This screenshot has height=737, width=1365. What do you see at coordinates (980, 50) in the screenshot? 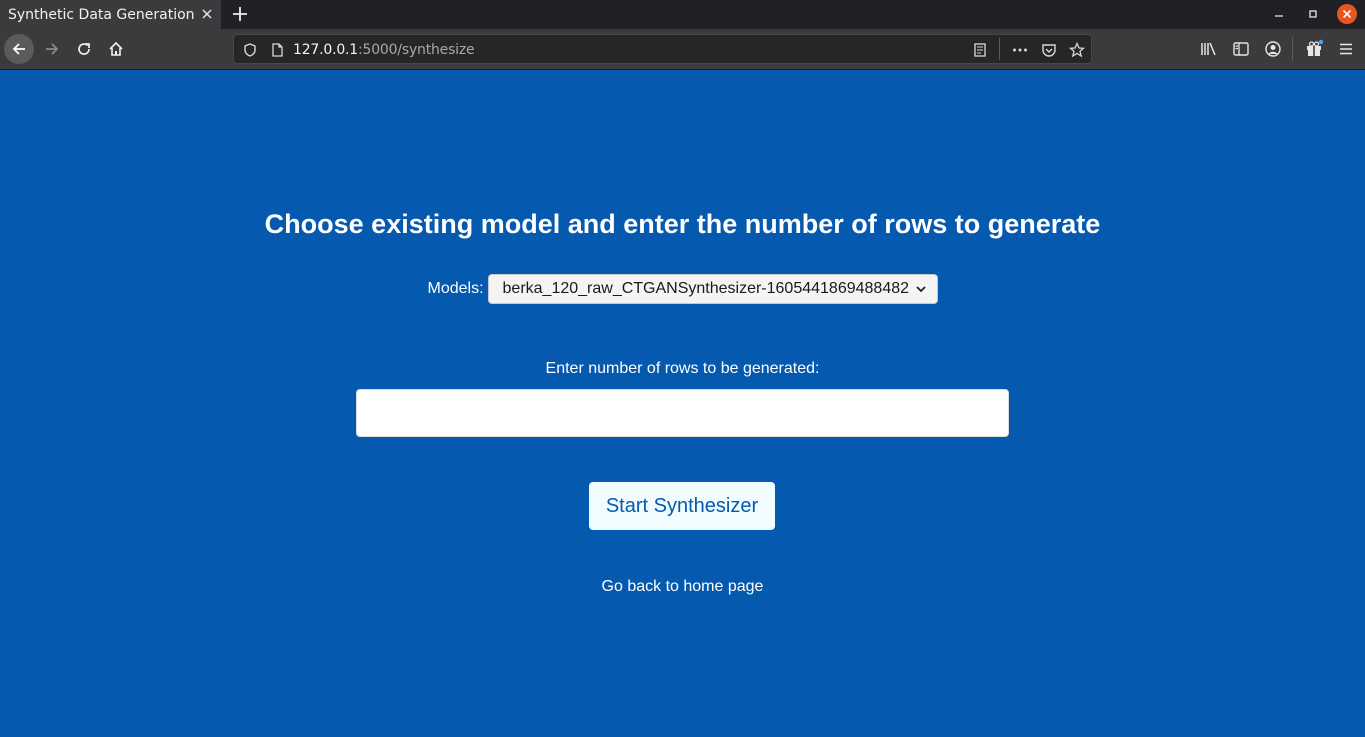
I see `reader-view-icon` at bounding box center [980, 50].